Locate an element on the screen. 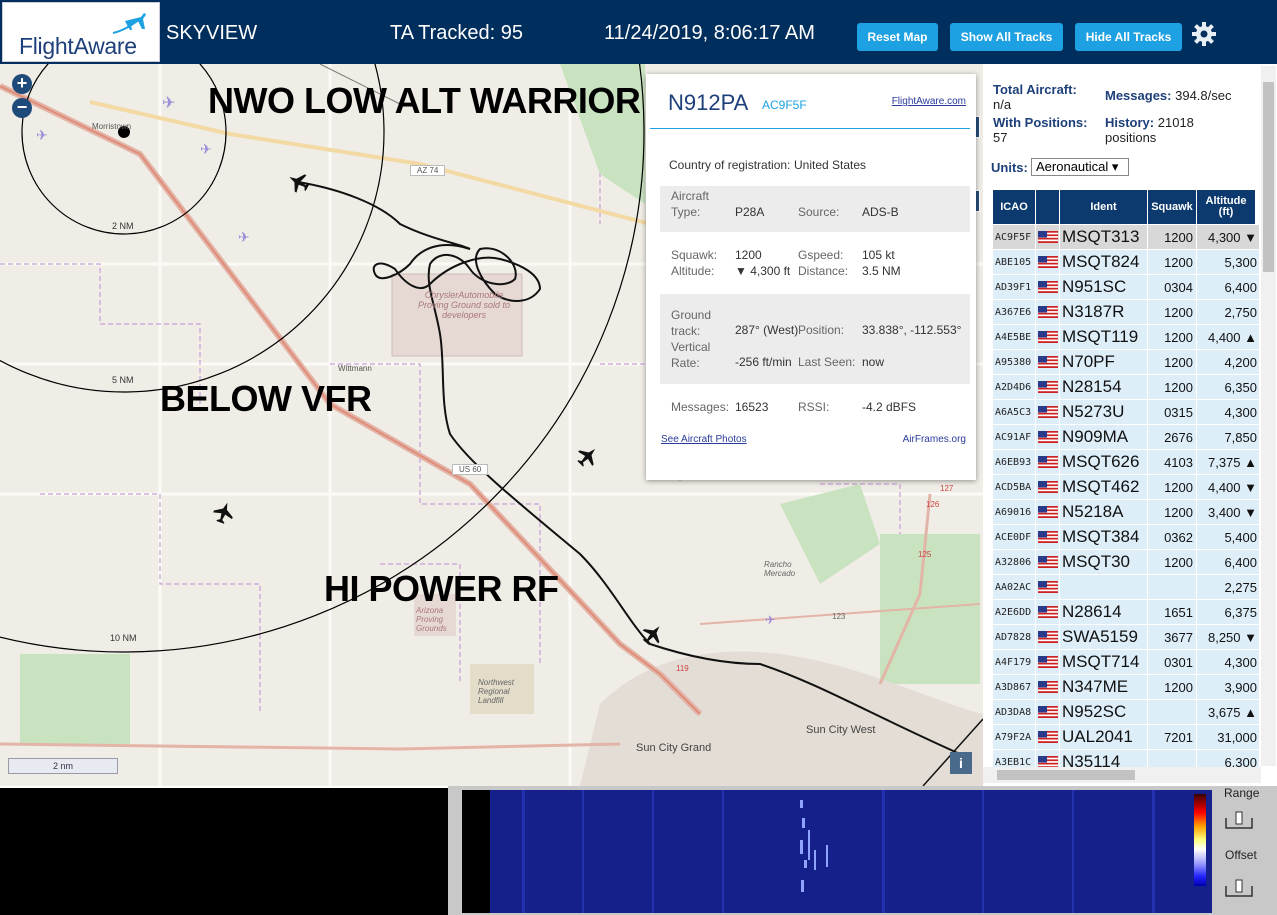 This screenshot has height=915, width=1277. history-unit: positions is located at coordinates (1131, 137).